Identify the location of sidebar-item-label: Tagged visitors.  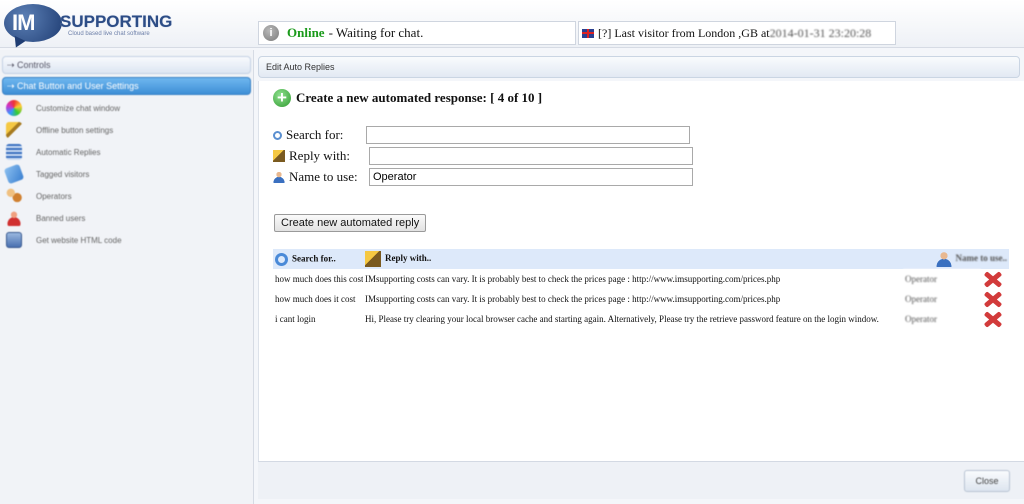
(63, 174).